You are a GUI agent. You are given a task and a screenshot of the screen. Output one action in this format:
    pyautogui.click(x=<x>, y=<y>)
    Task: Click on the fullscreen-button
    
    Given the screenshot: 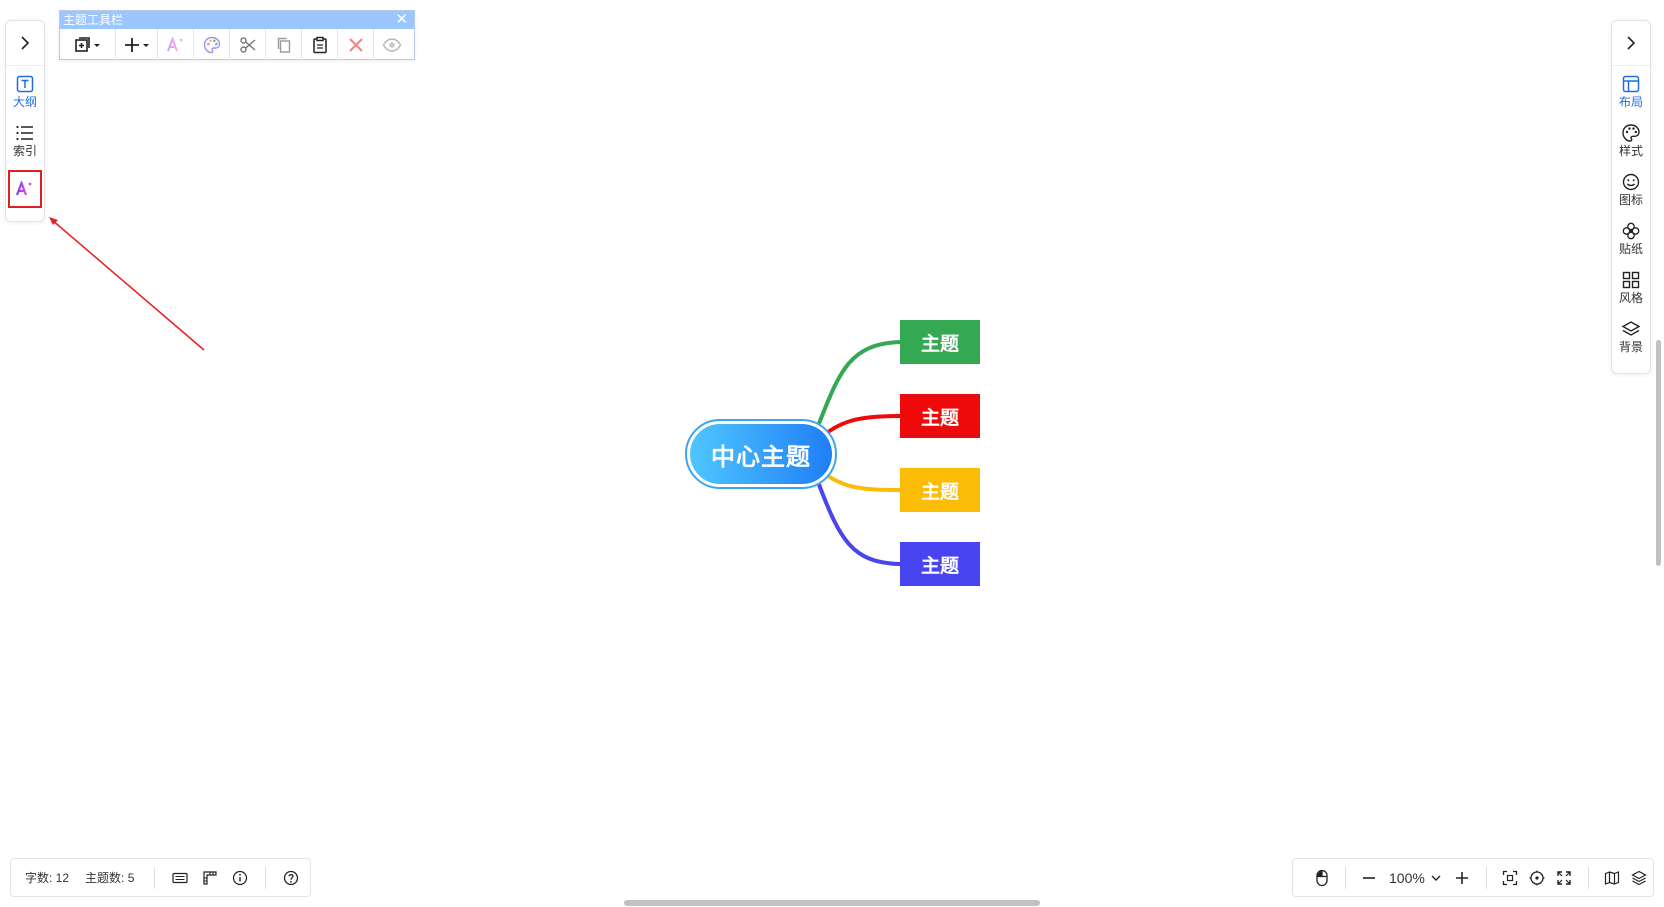 What is the action you would take?
    pyautogui.click(x=1564, y=878)
    